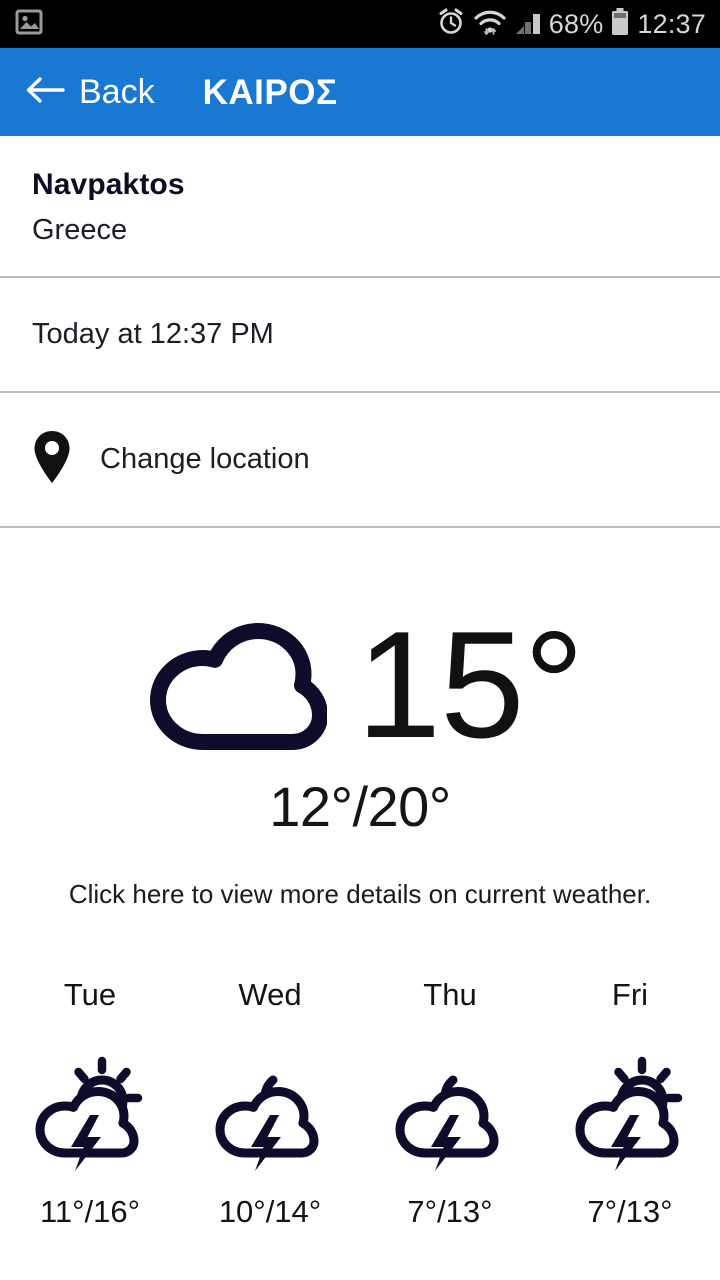 This screenshot has width=720, height=1280. Describe the element at coordinates (117, 92) in the screenshot. I see `back-label: Back` at that location.